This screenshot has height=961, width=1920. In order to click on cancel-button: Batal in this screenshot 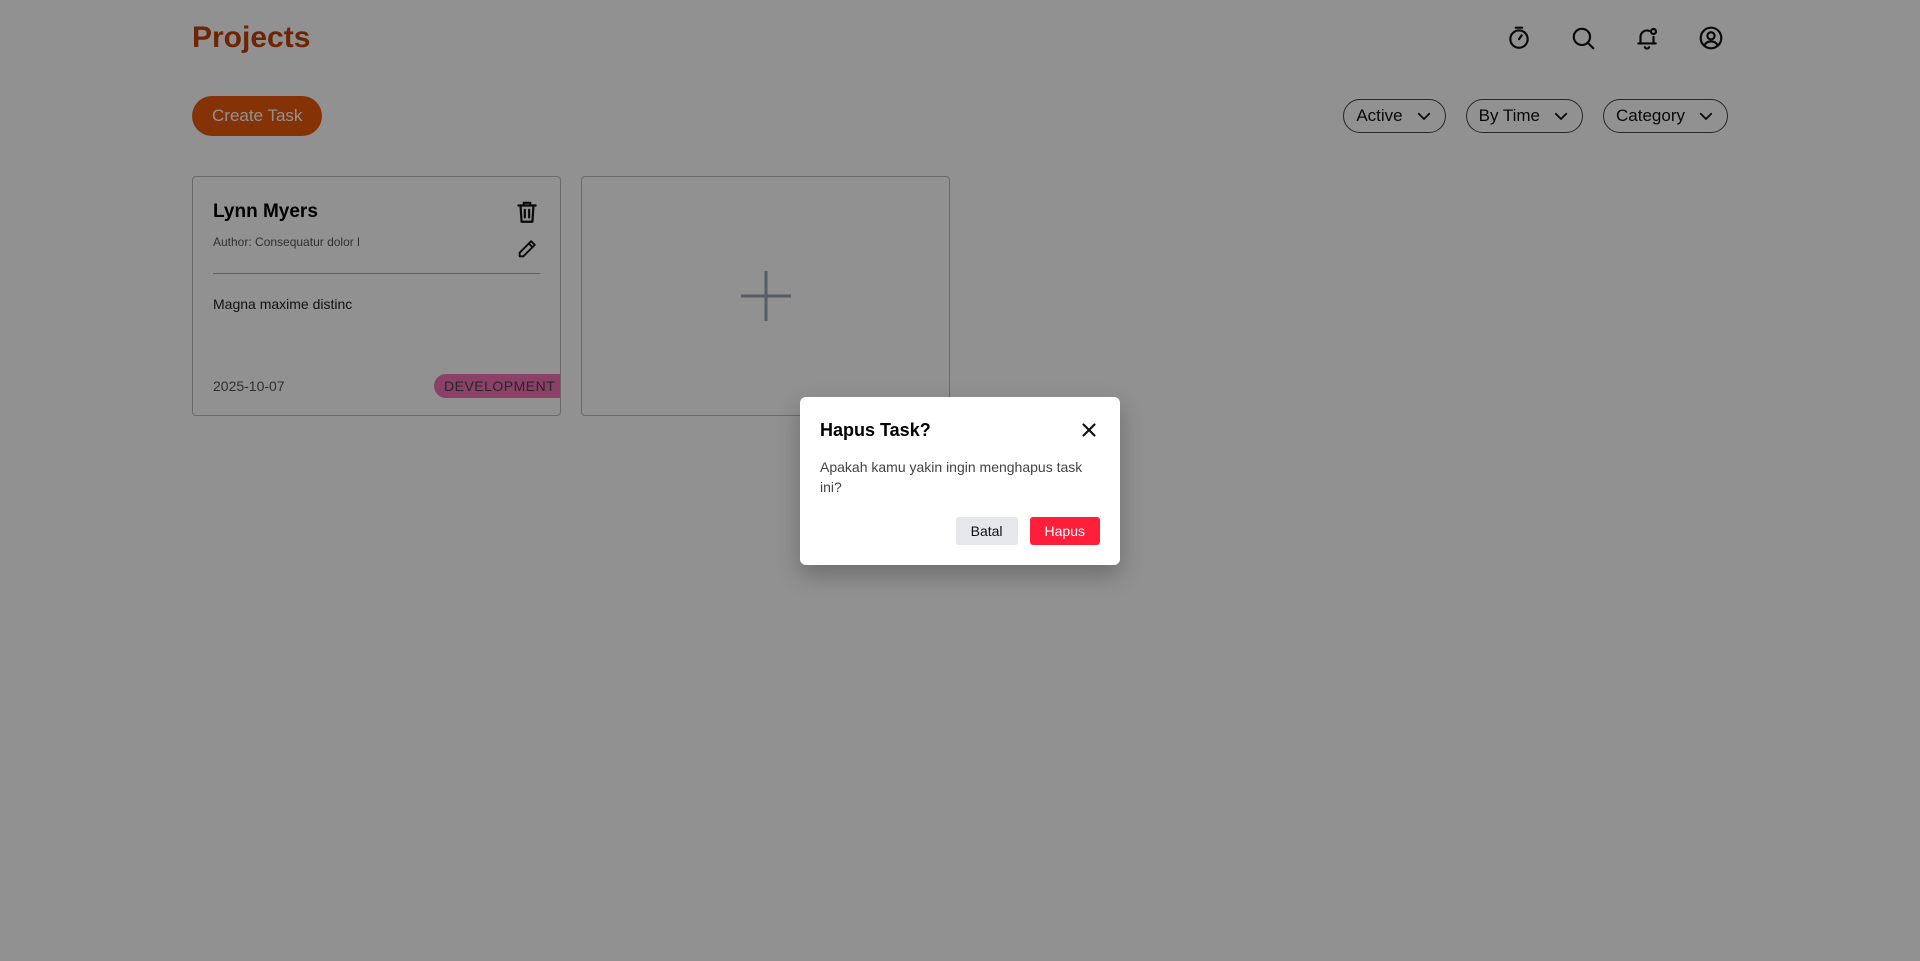, I will do `click(986, 531)`.